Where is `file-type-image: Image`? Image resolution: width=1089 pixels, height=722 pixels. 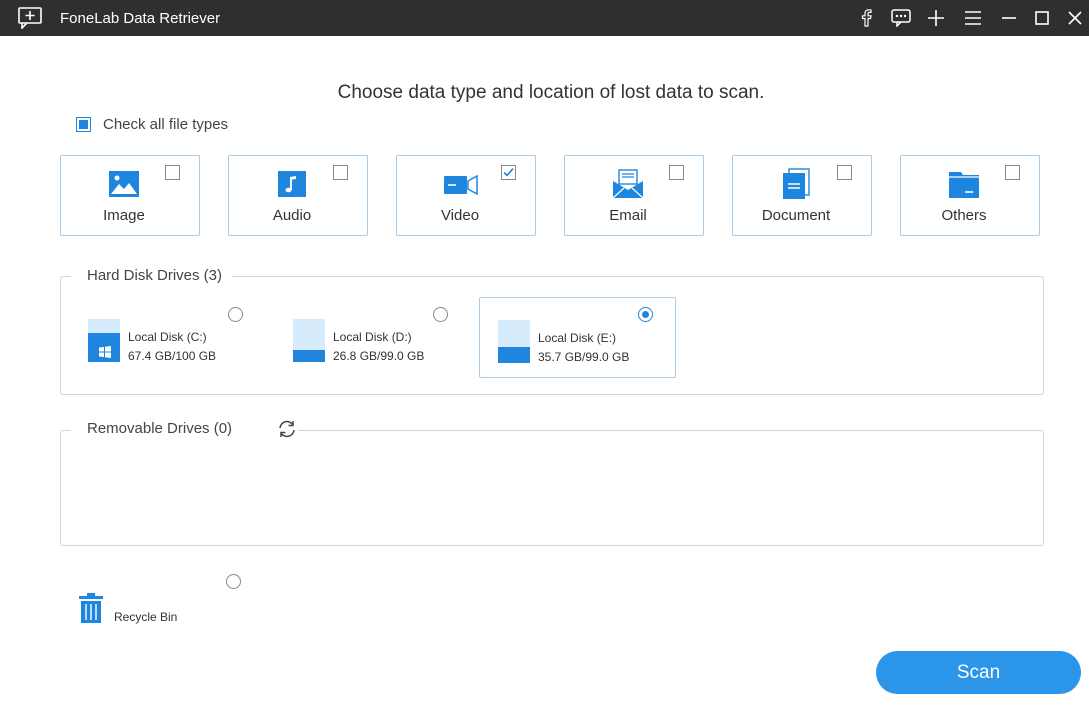
file-type-image: Image is located at coordinates (130, 195).